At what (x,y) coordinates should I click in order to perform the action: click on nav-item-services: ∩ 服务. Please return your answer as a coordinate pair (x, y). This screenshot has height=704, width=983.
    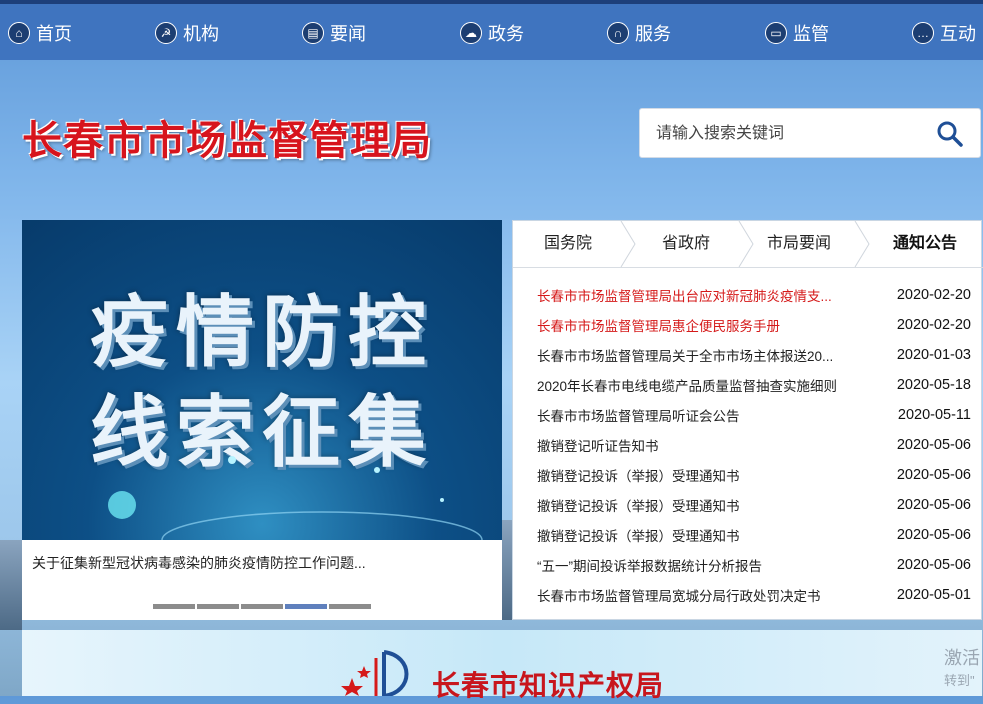
    Looking at the image, I should click on (639, 33).